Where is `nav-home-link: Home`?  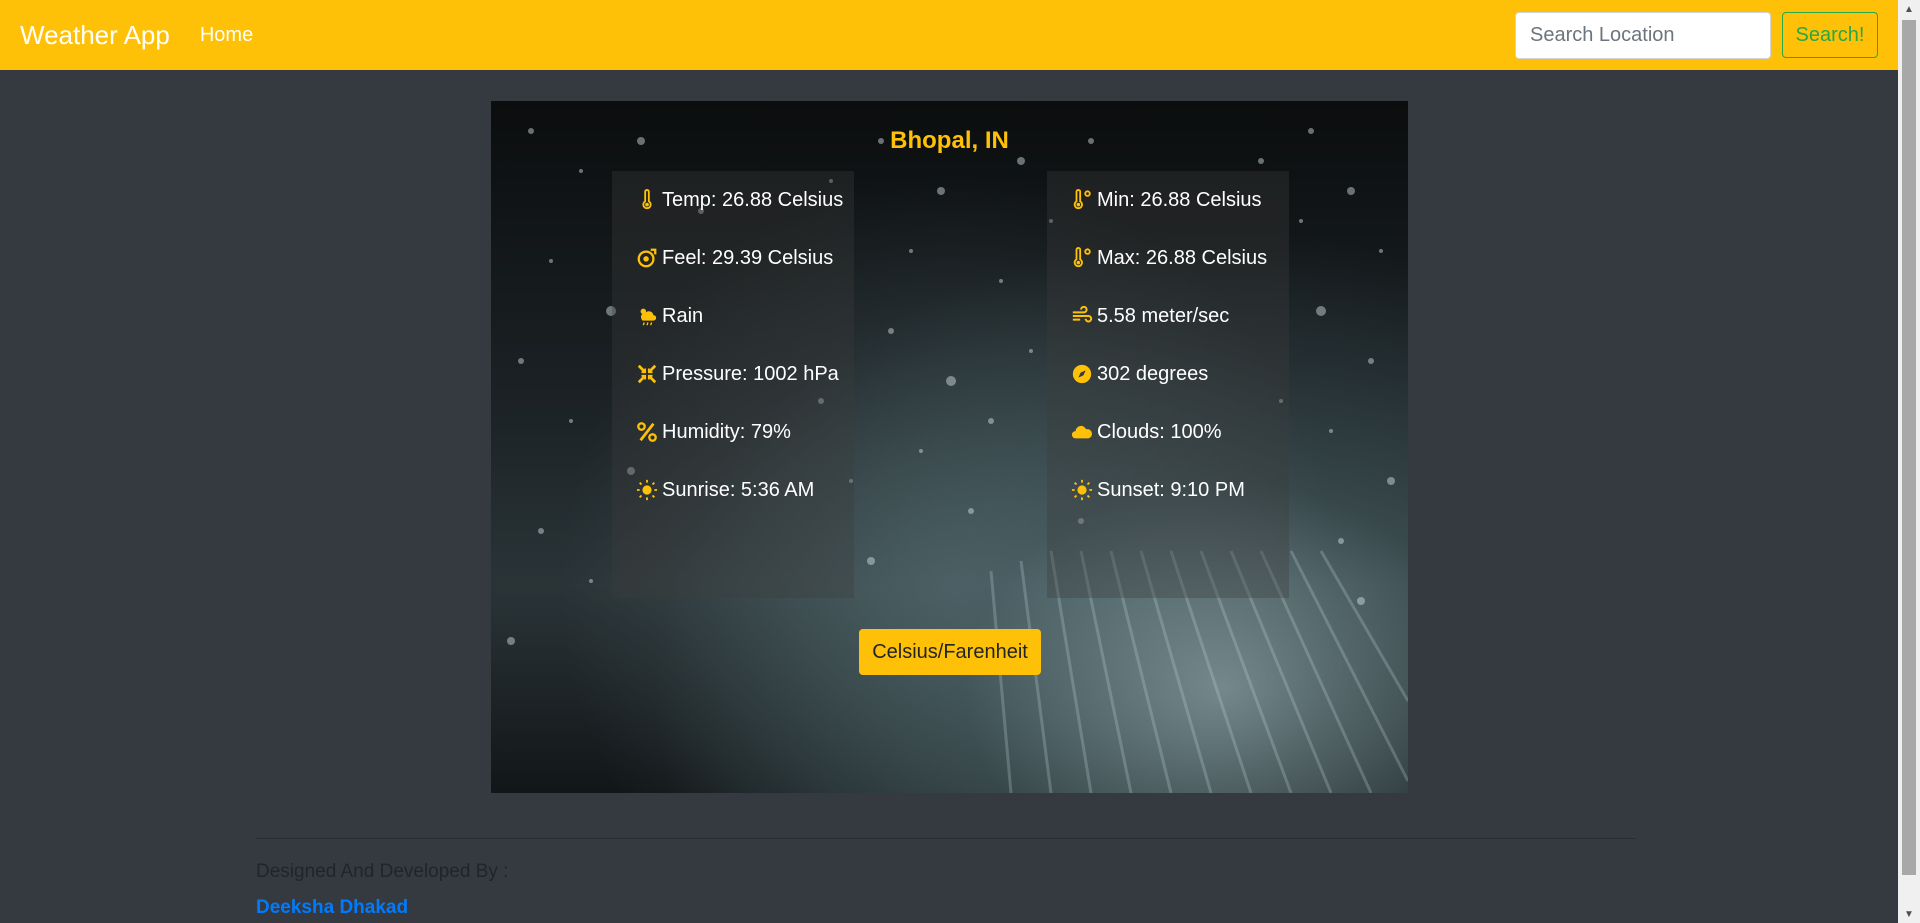 nav-home-link: Home is located at coordinates (226, 35).